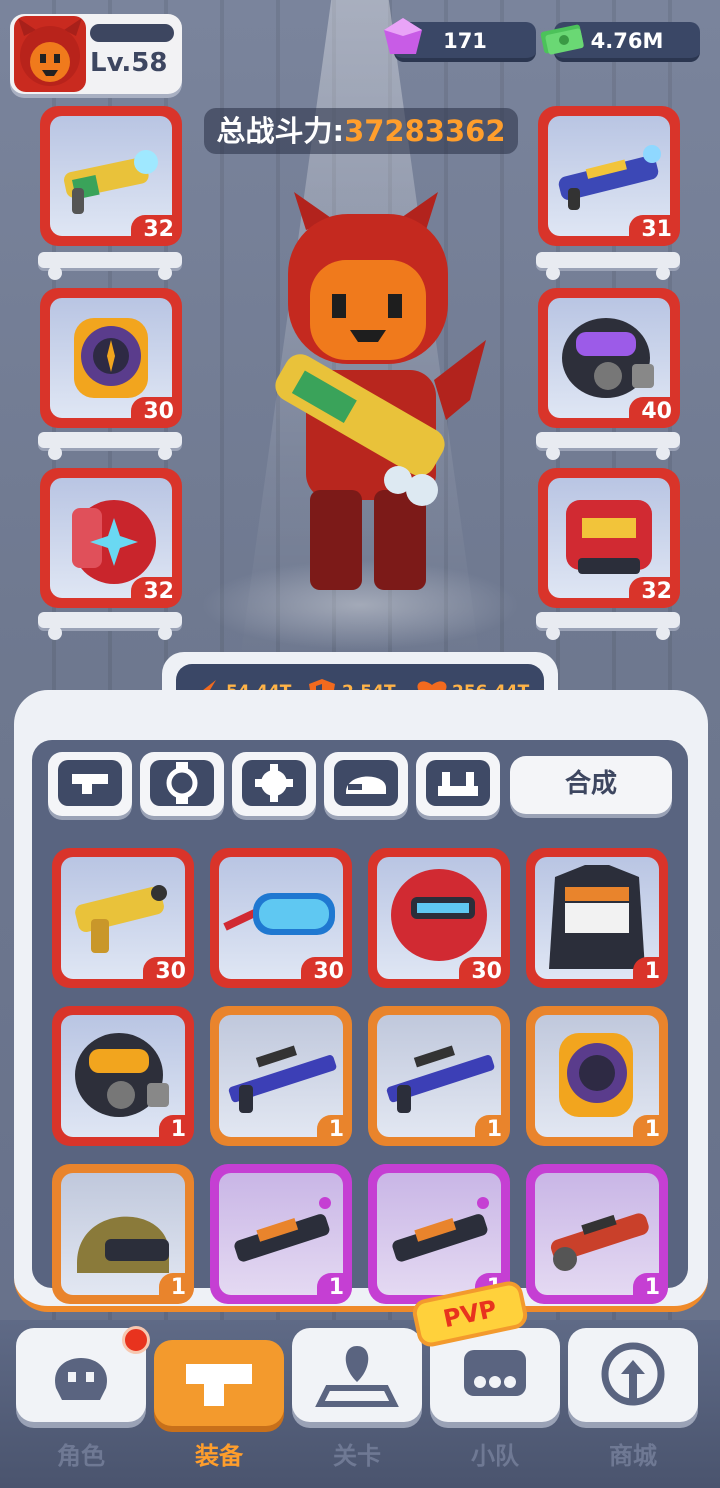 This screenshot has height=1488, width=720. What do you see at coordinates (654, 412) in the screenshot?
I see `item-level: 40` at bounding box center [654, 412].